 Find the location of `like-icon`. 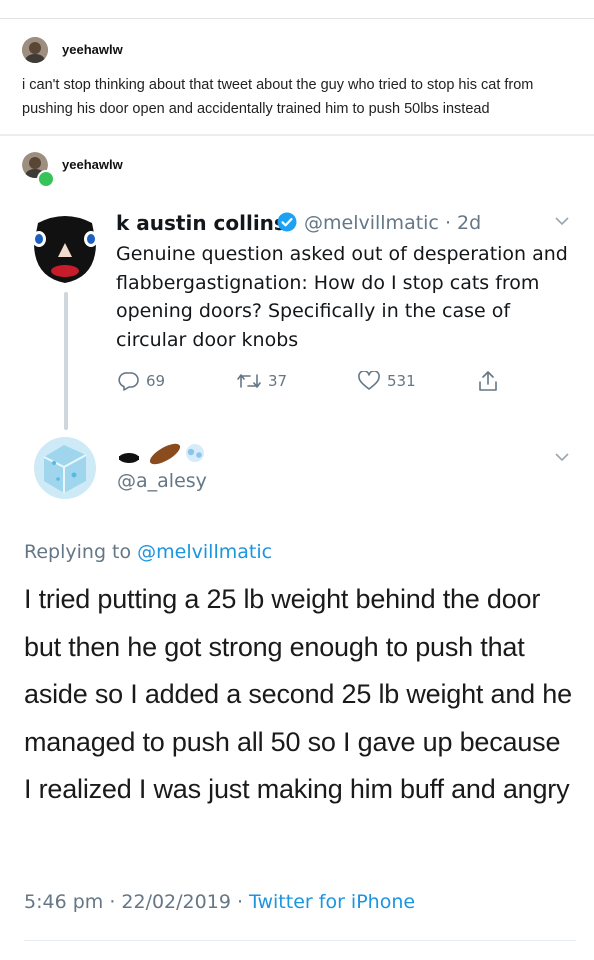

like-icon is located at coordinates (369, 380).